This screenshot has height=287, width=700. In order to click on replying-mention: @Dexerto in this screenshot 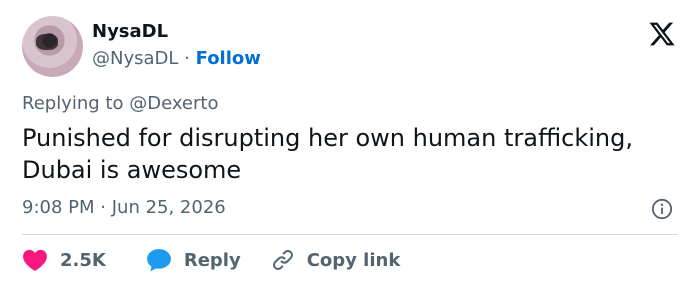, I will do `click(173, 103)`.